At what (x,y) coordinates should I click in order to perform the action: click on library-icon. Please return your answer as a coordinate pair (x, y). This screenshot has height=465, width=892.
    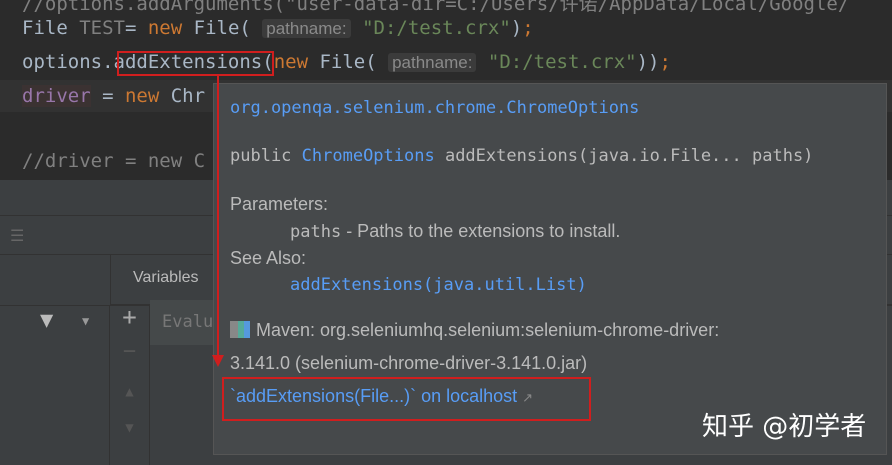
    Looking at the image, I should click on (240, 329).